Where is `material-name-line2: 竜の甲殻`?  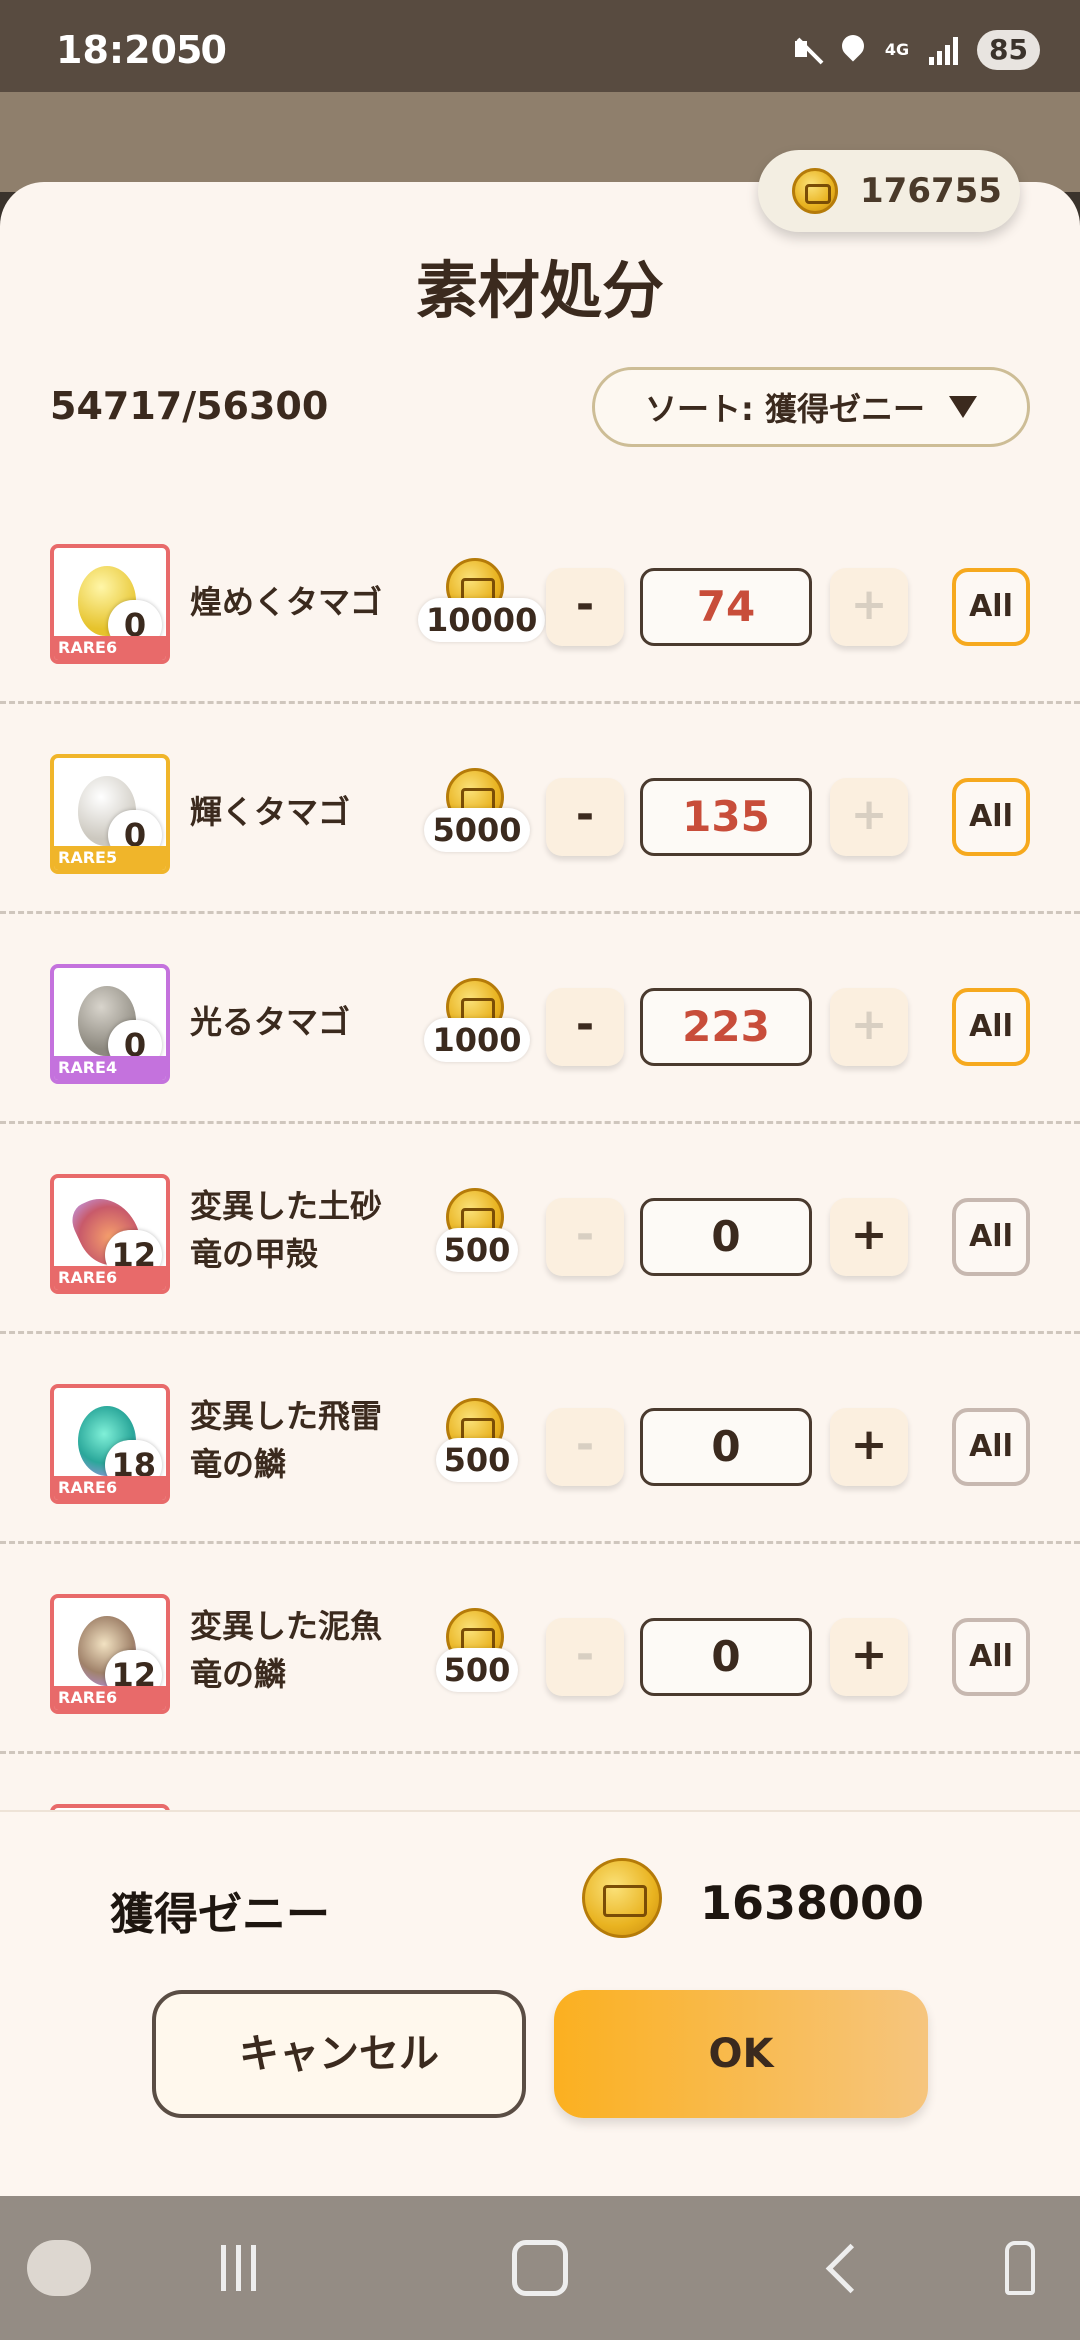 material-name-line2: 竜の甲殻 is located at coordinates (254, 1254).